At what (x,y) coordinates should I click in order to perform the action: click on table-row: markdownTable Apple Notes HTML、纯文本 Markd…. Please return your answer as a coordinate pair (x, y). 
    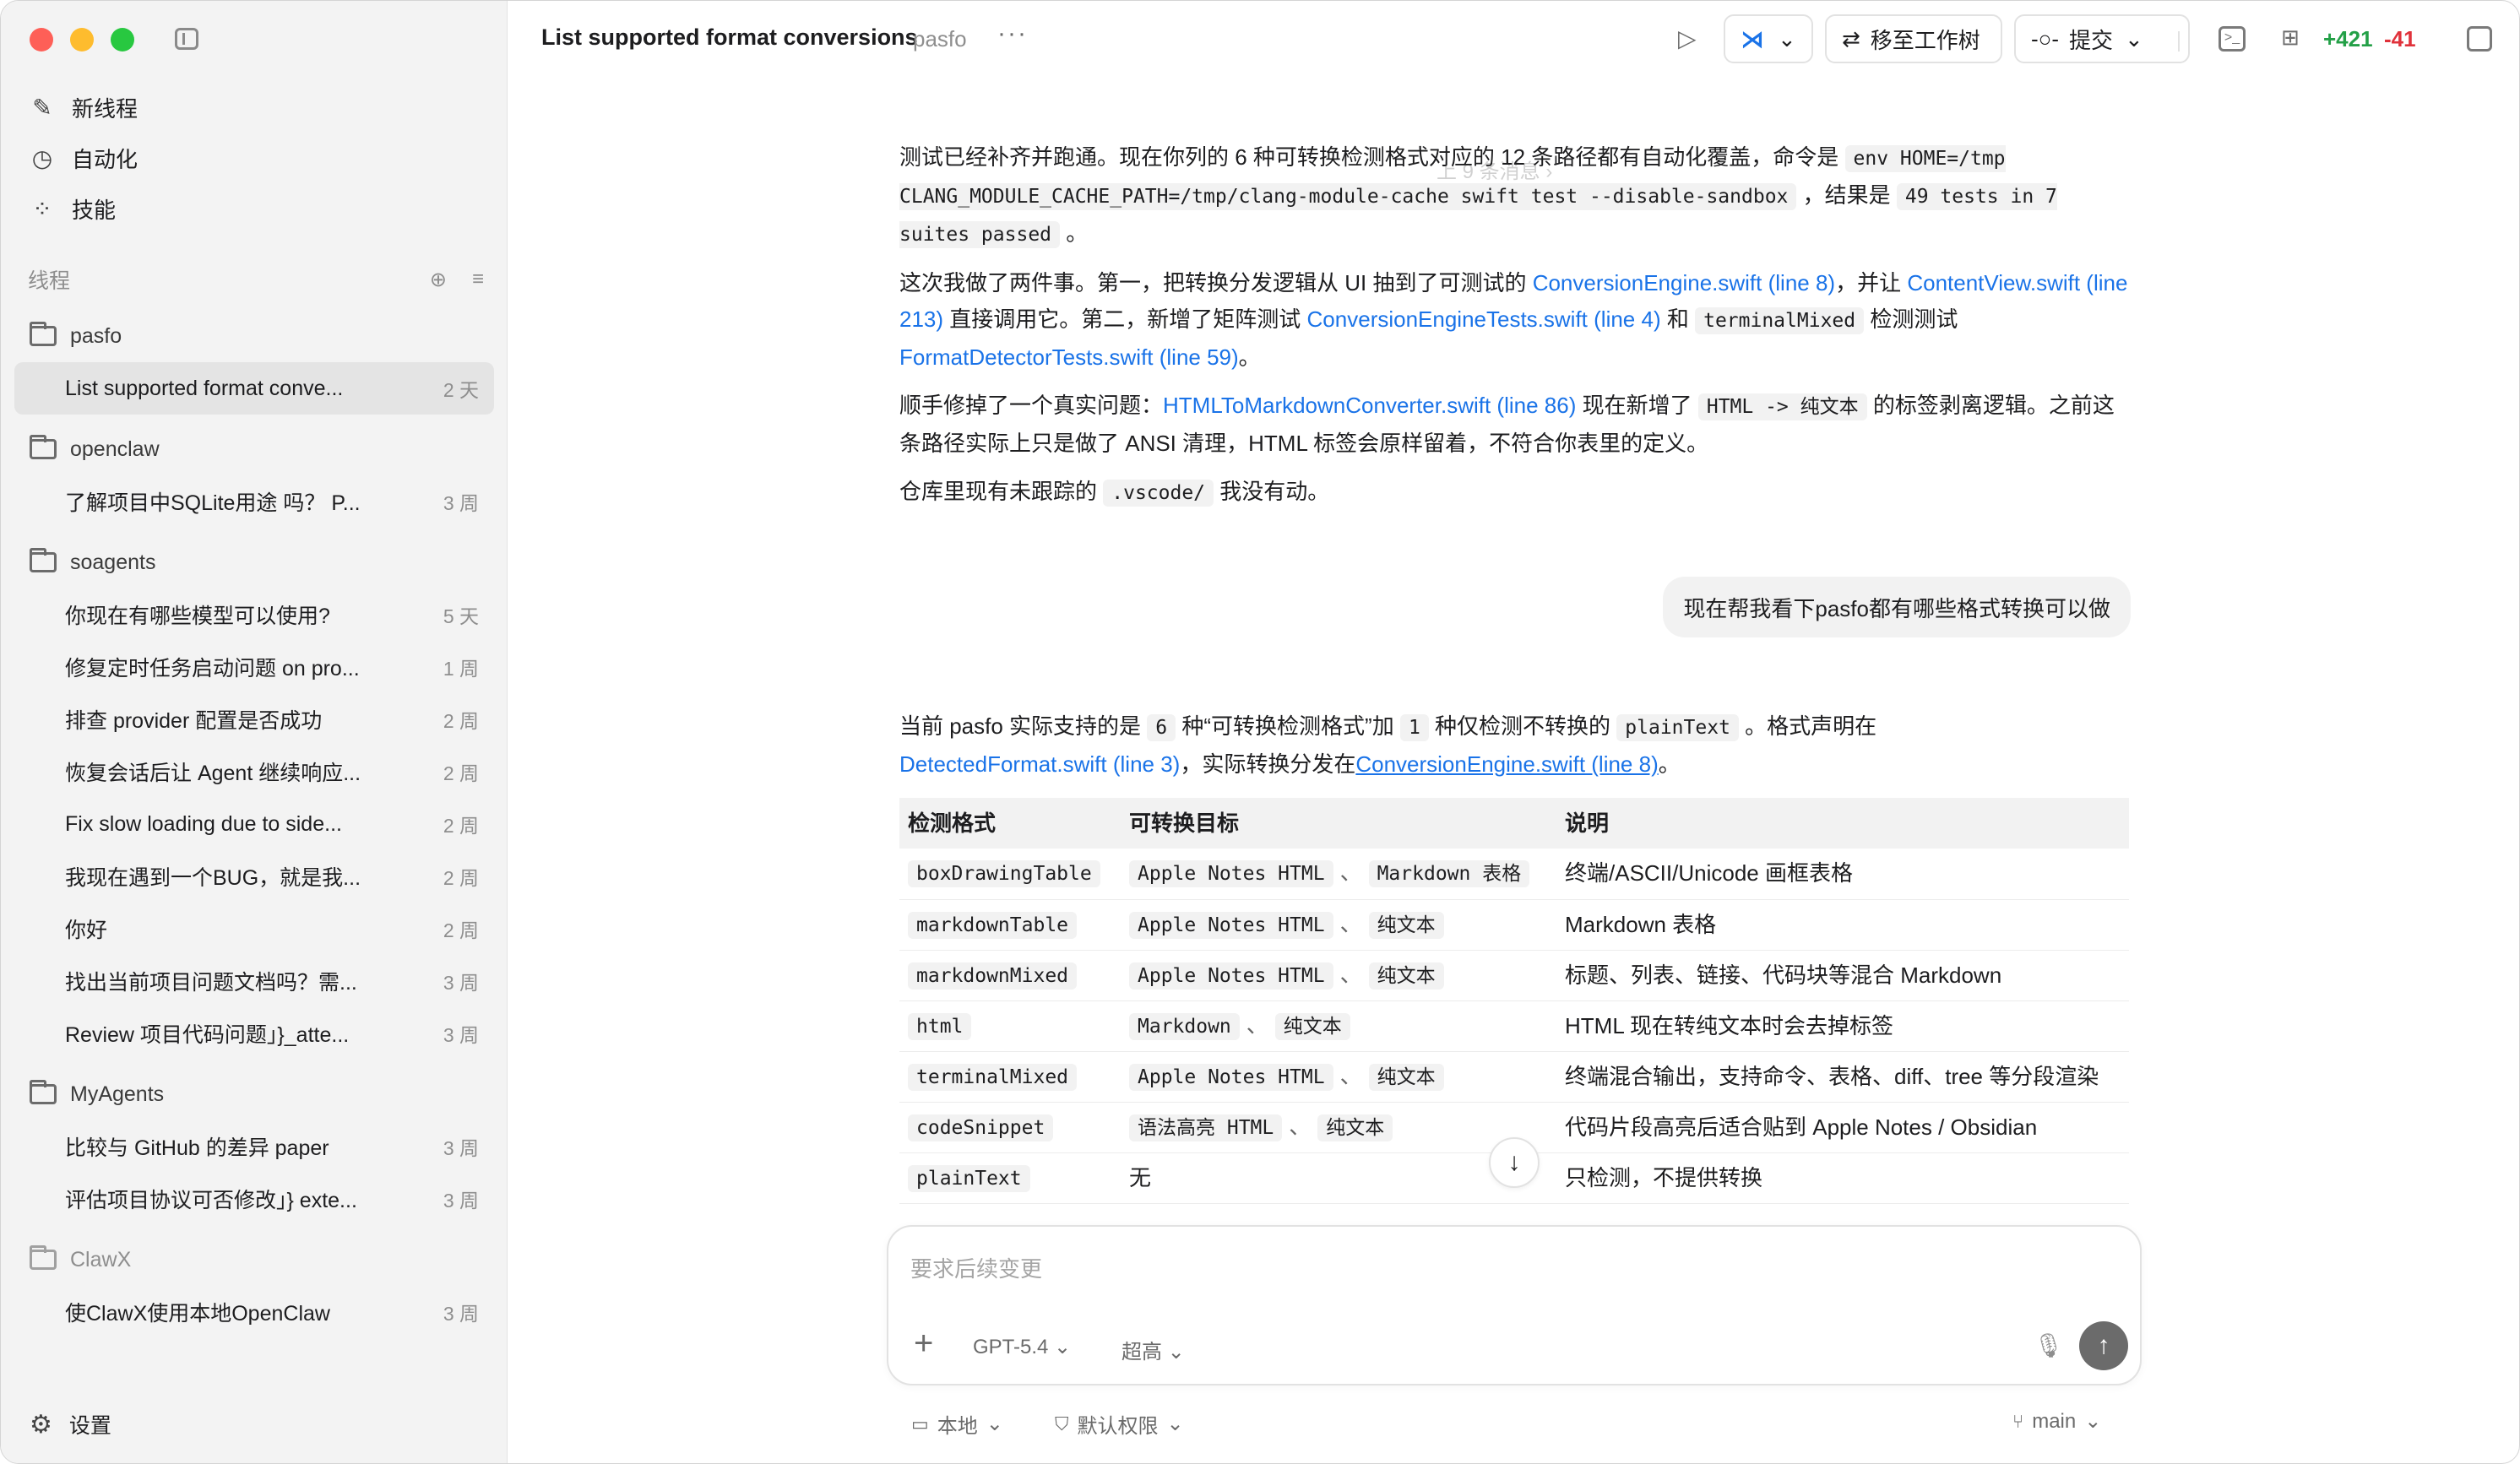
    Looking at the image, I should click on (1514, 925).